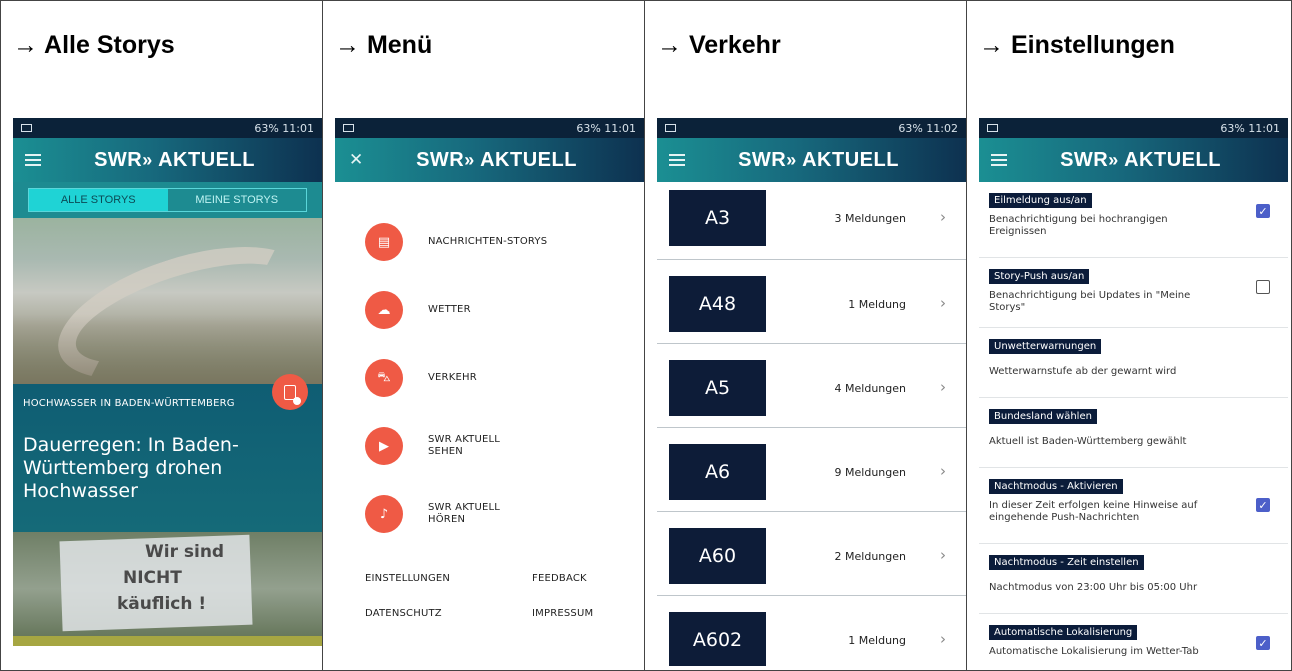 The height and width of the screenshot is (671, 1292). What do you see at coordinates (449, 309) in the screenshot?
I see `menu-item-label: WETTER` at bounding box center [449, 309].